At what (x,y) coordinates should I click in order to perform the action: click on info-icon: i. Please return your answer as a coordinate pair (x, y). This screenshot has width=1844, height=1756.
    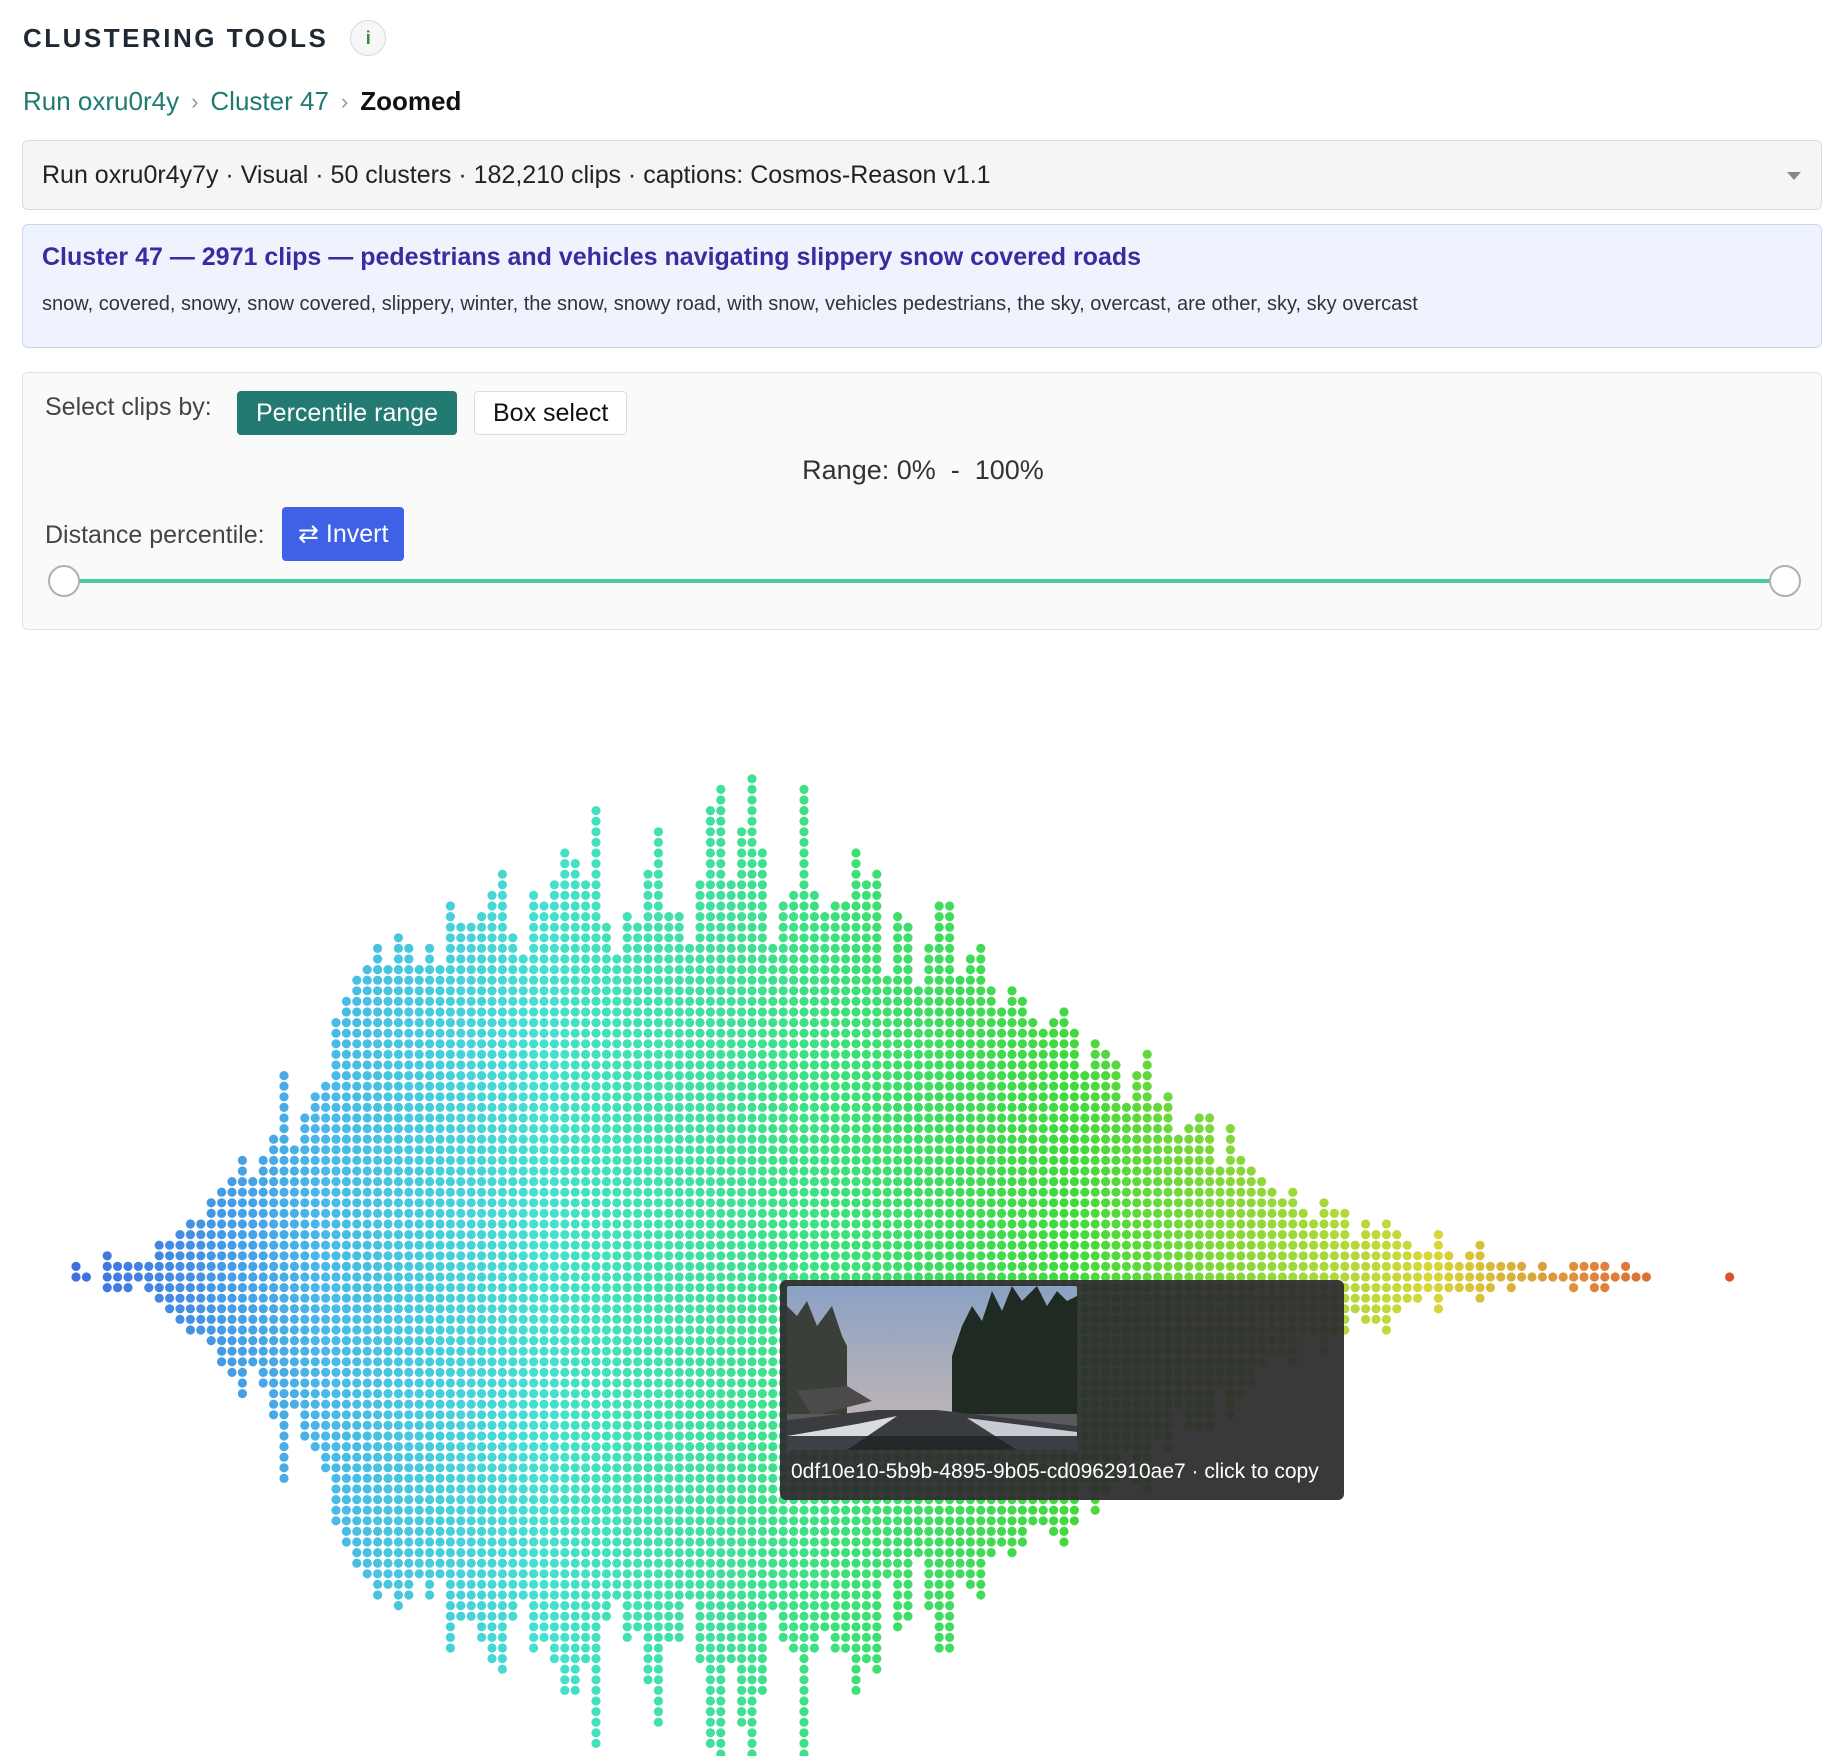
    Looking at the image, I should click on (368, 38).